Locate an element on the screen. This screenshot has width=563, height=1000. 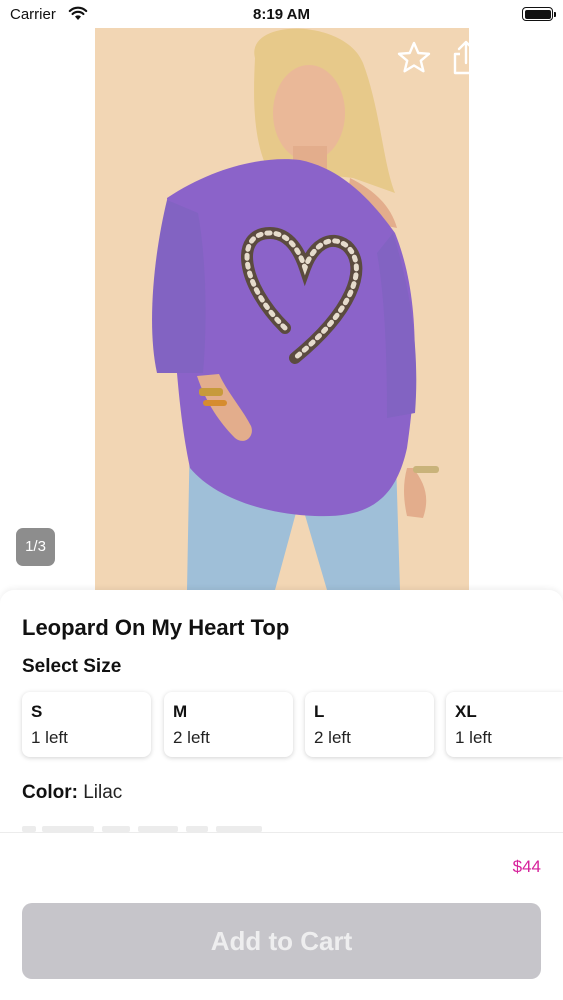
battery-icon is located at coordinates (539, 14).